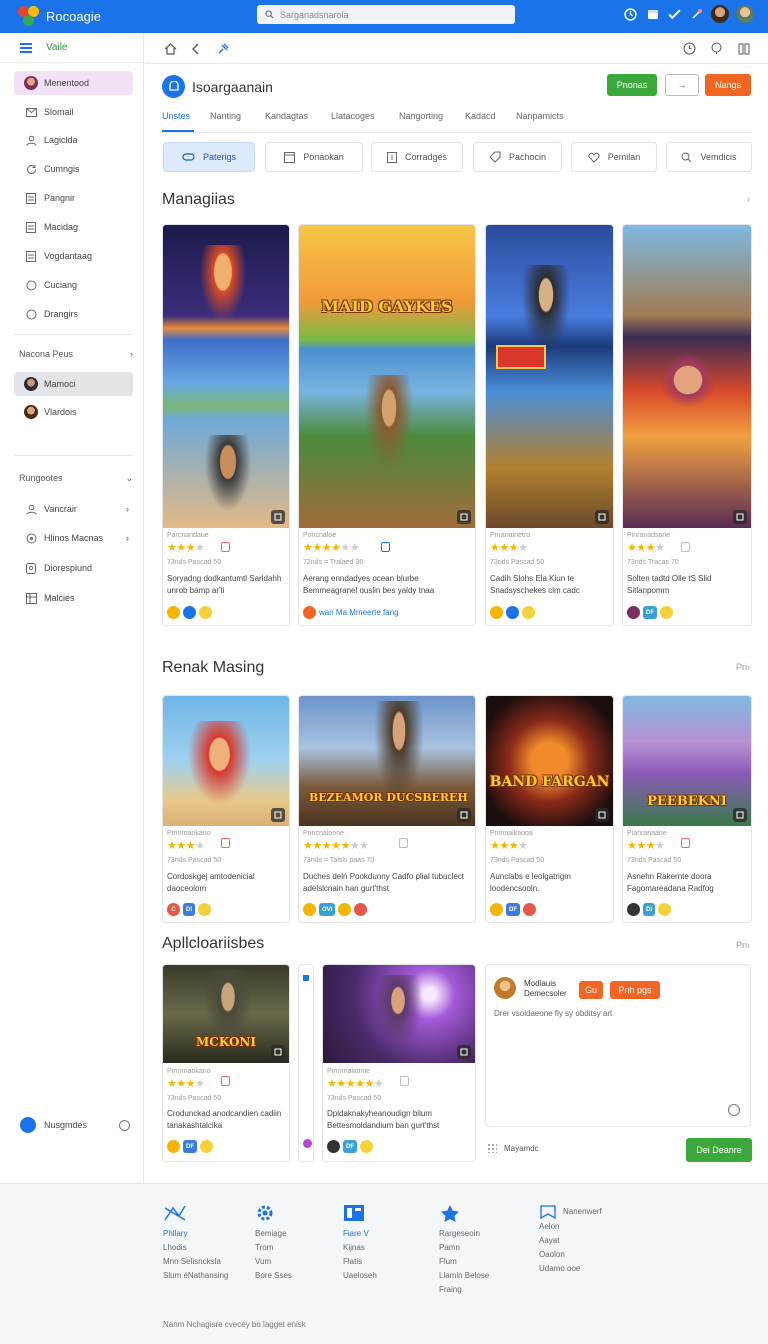  Describe the element at coordinates (73, 256) in the screenshot. I see `sidebar-item-6: Vogdantaag` at that location.